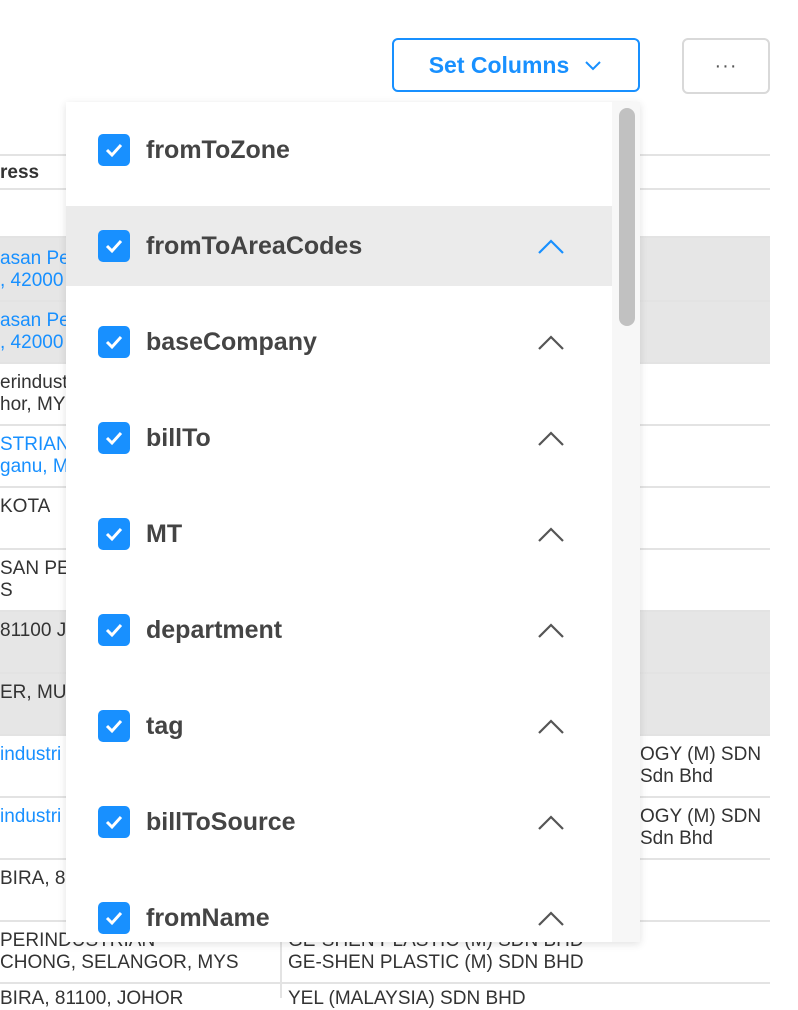  What do you see at coordinates (208, 917) in the screenshot?
I see `column-option-label: fromName` at bounding box center [208, 917].